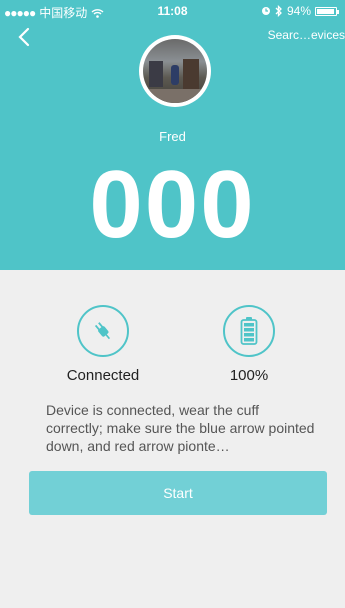 Image resolution: width=345 pixels, height=608 pixels. What do you see at coordinates (278, 11) in the screenshot?
I see `bluetooth-icon` at bounding box center [278, 11].